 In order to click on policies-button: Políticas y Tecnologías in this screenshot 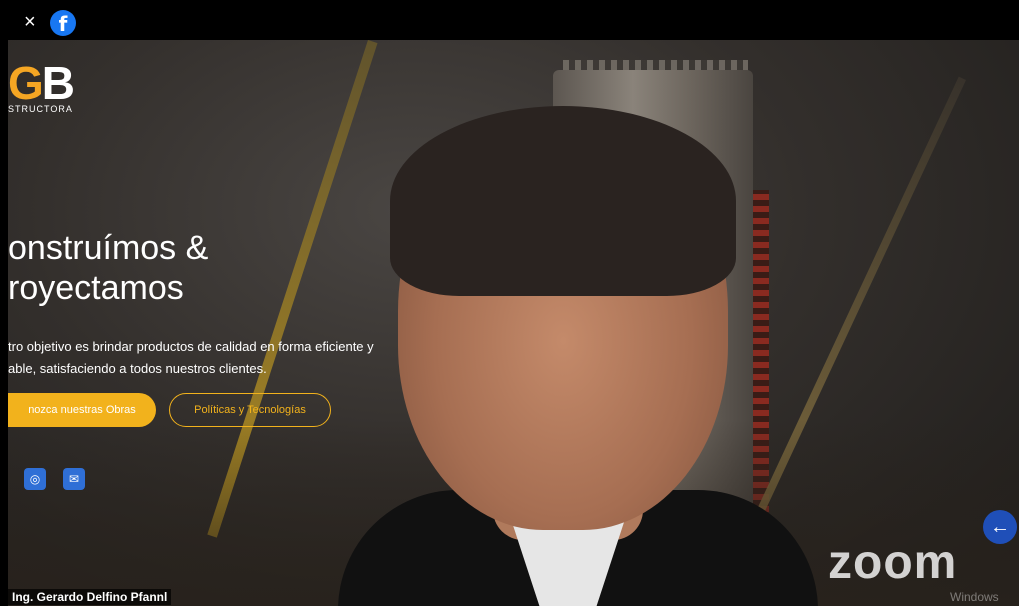, I will do `click(250, 410)`.